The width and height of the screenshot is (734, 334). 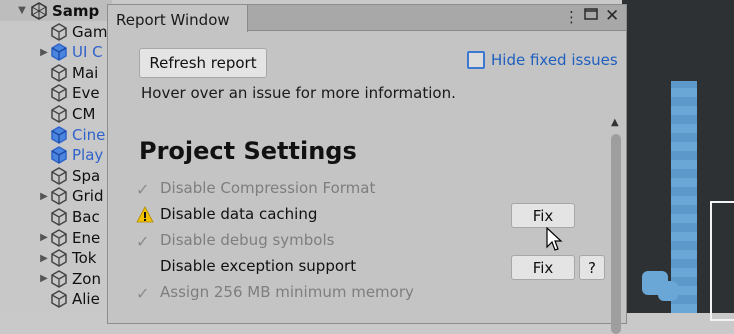 What do you see at coordinates (90, 31) in the screenshot?
I see `hierarchy-item-label: Gam` at bounding box center [90, 31].